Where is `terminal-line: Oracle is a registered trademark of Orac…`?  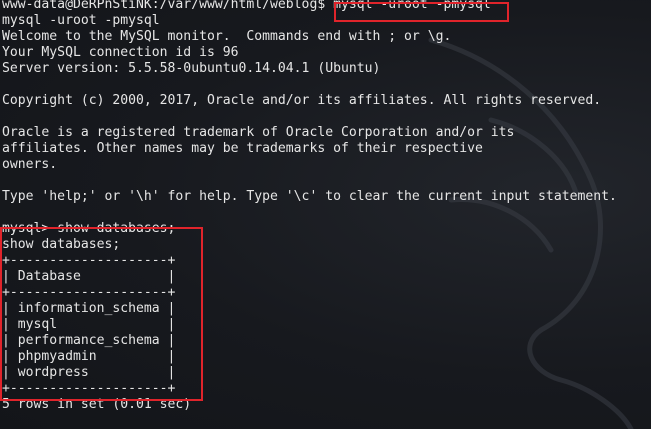
terminal-line: Oracle is a registered trademark of Orac… is located at coordinates (258, 132).